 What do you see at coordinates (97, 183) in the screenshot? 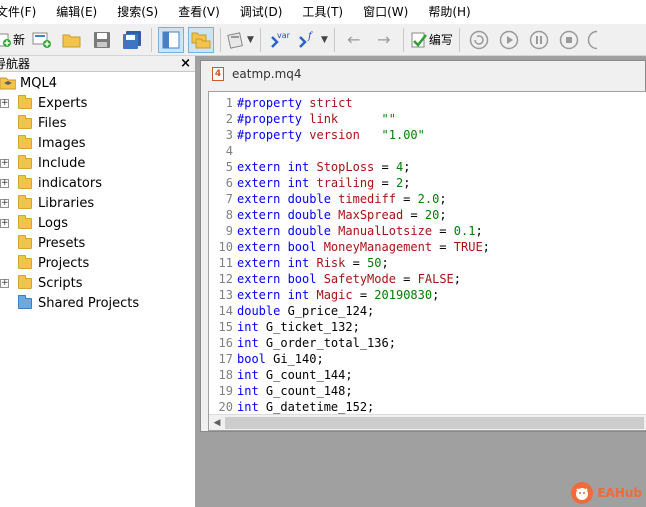
I see `navigator-item-indicators: + indicators` at bounding box center [97, 183].